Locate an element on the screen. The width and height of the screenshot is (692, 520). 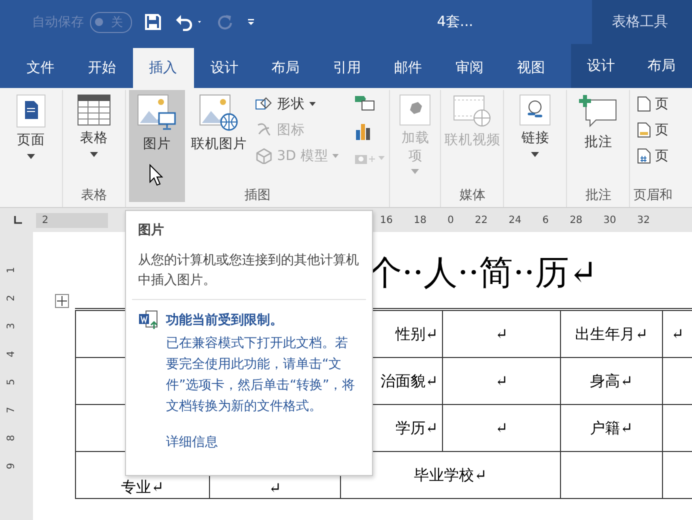
group-label: 插图 is located at coordinates (257, 195).